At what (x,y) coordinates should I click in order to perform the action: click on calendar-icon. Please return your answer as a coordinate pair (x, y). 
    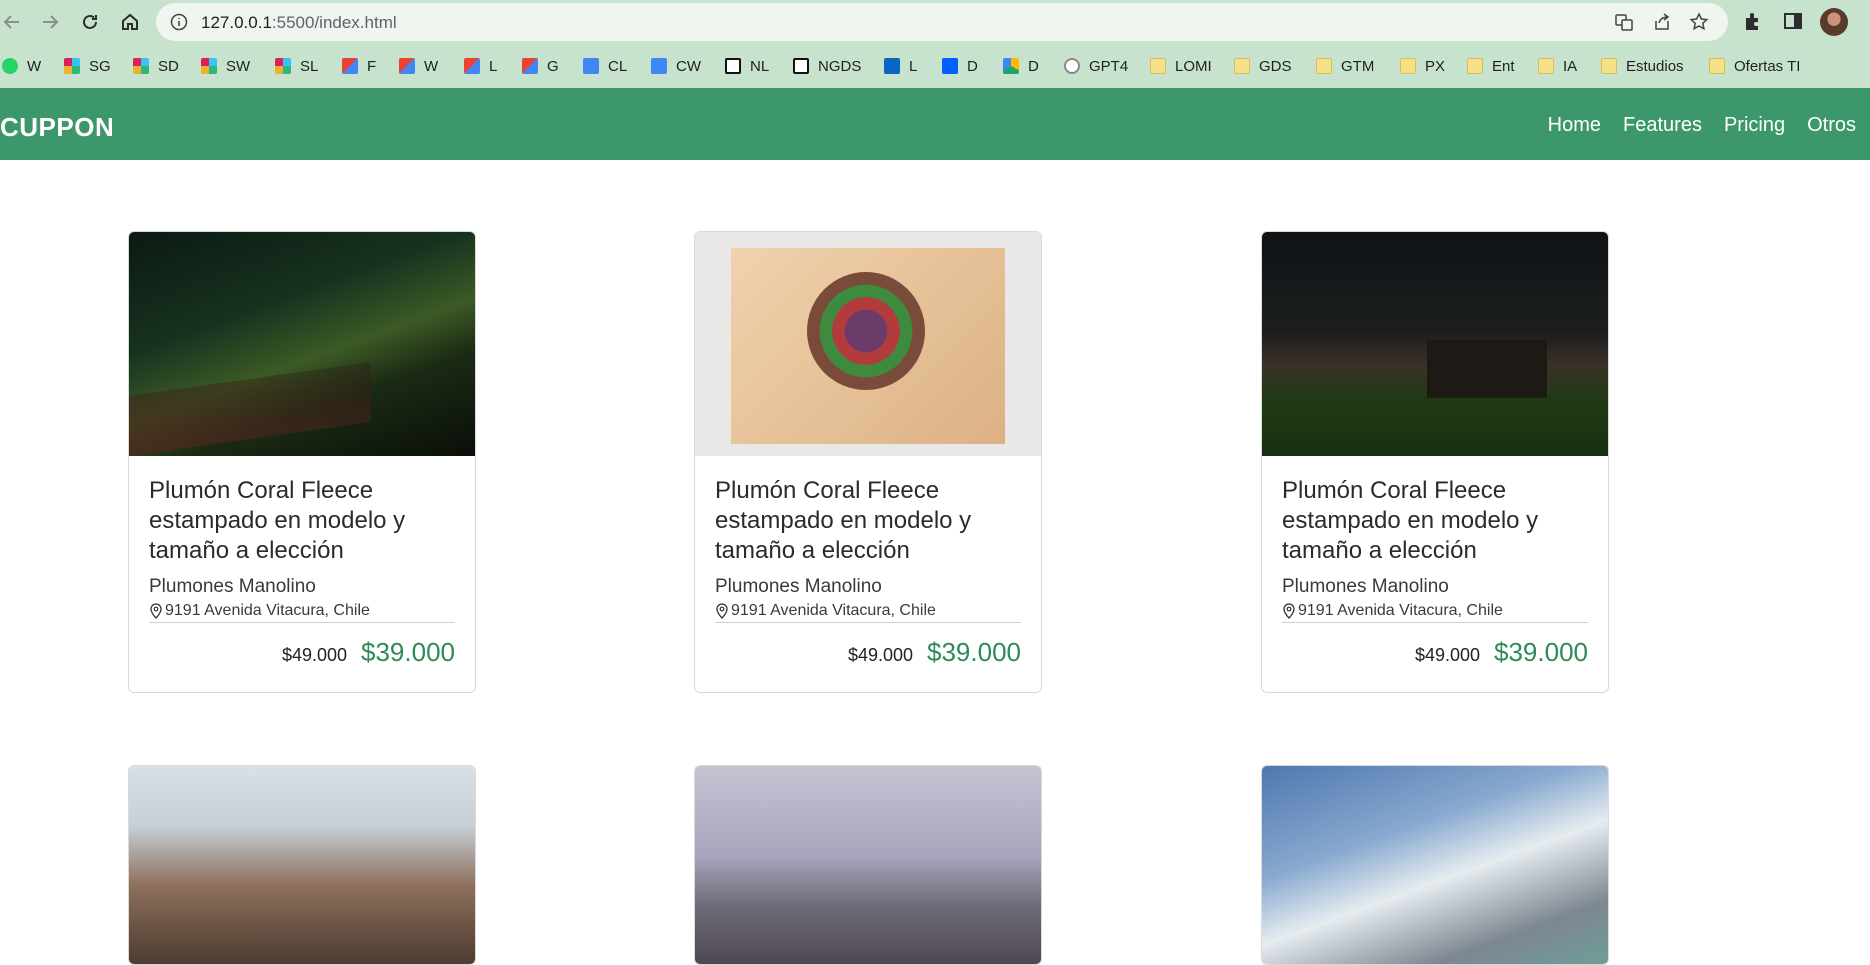
    Looking at the image, I should click on (591, 66).